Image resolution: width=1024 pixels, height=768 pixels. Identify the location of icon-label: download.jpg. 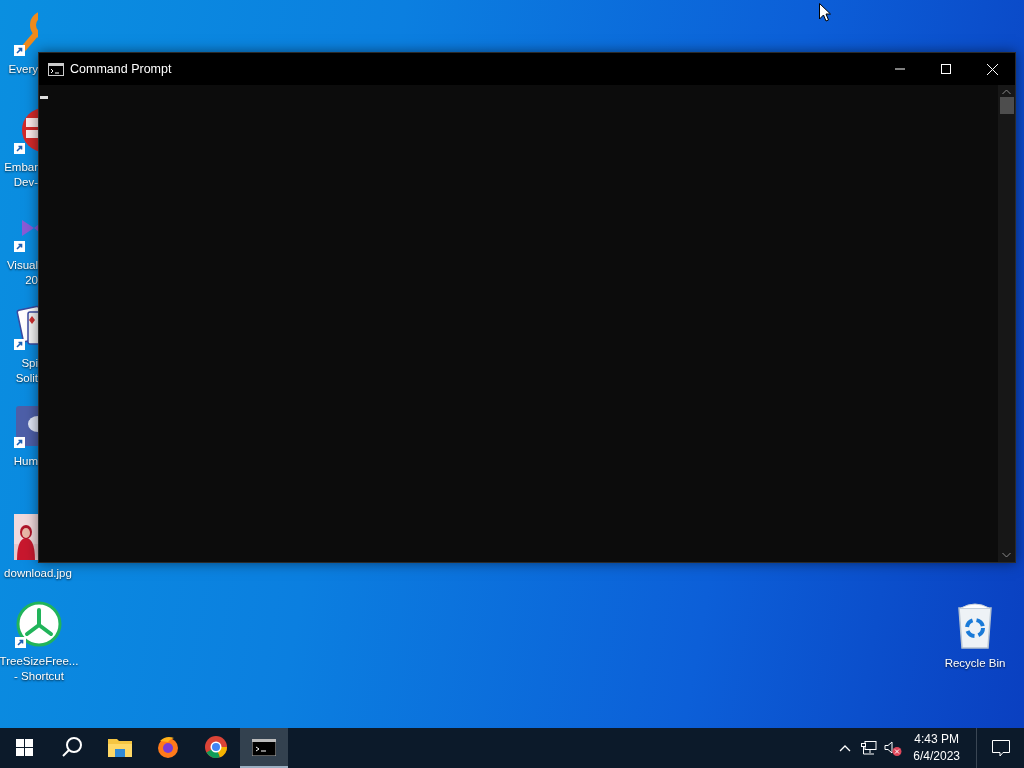
(38, 573).